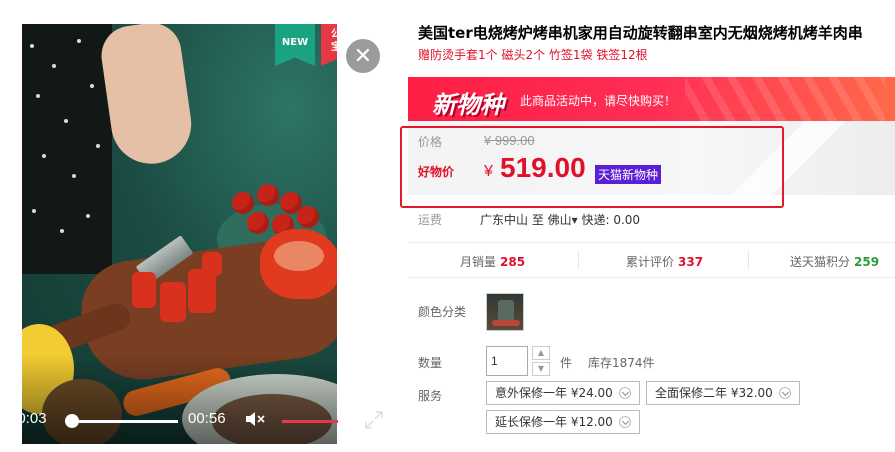 This screenshot has width=895, height=452. I want to click on service-label: 服务, so click(430, 396).